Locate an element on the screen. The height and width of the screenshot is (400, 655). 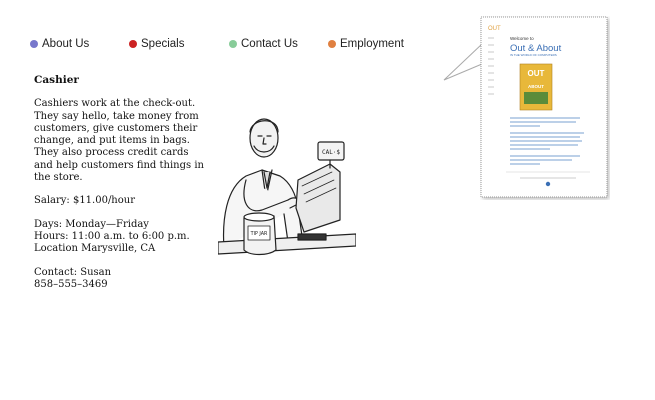
job-title: Cashier is located at coordinates (56, 80).